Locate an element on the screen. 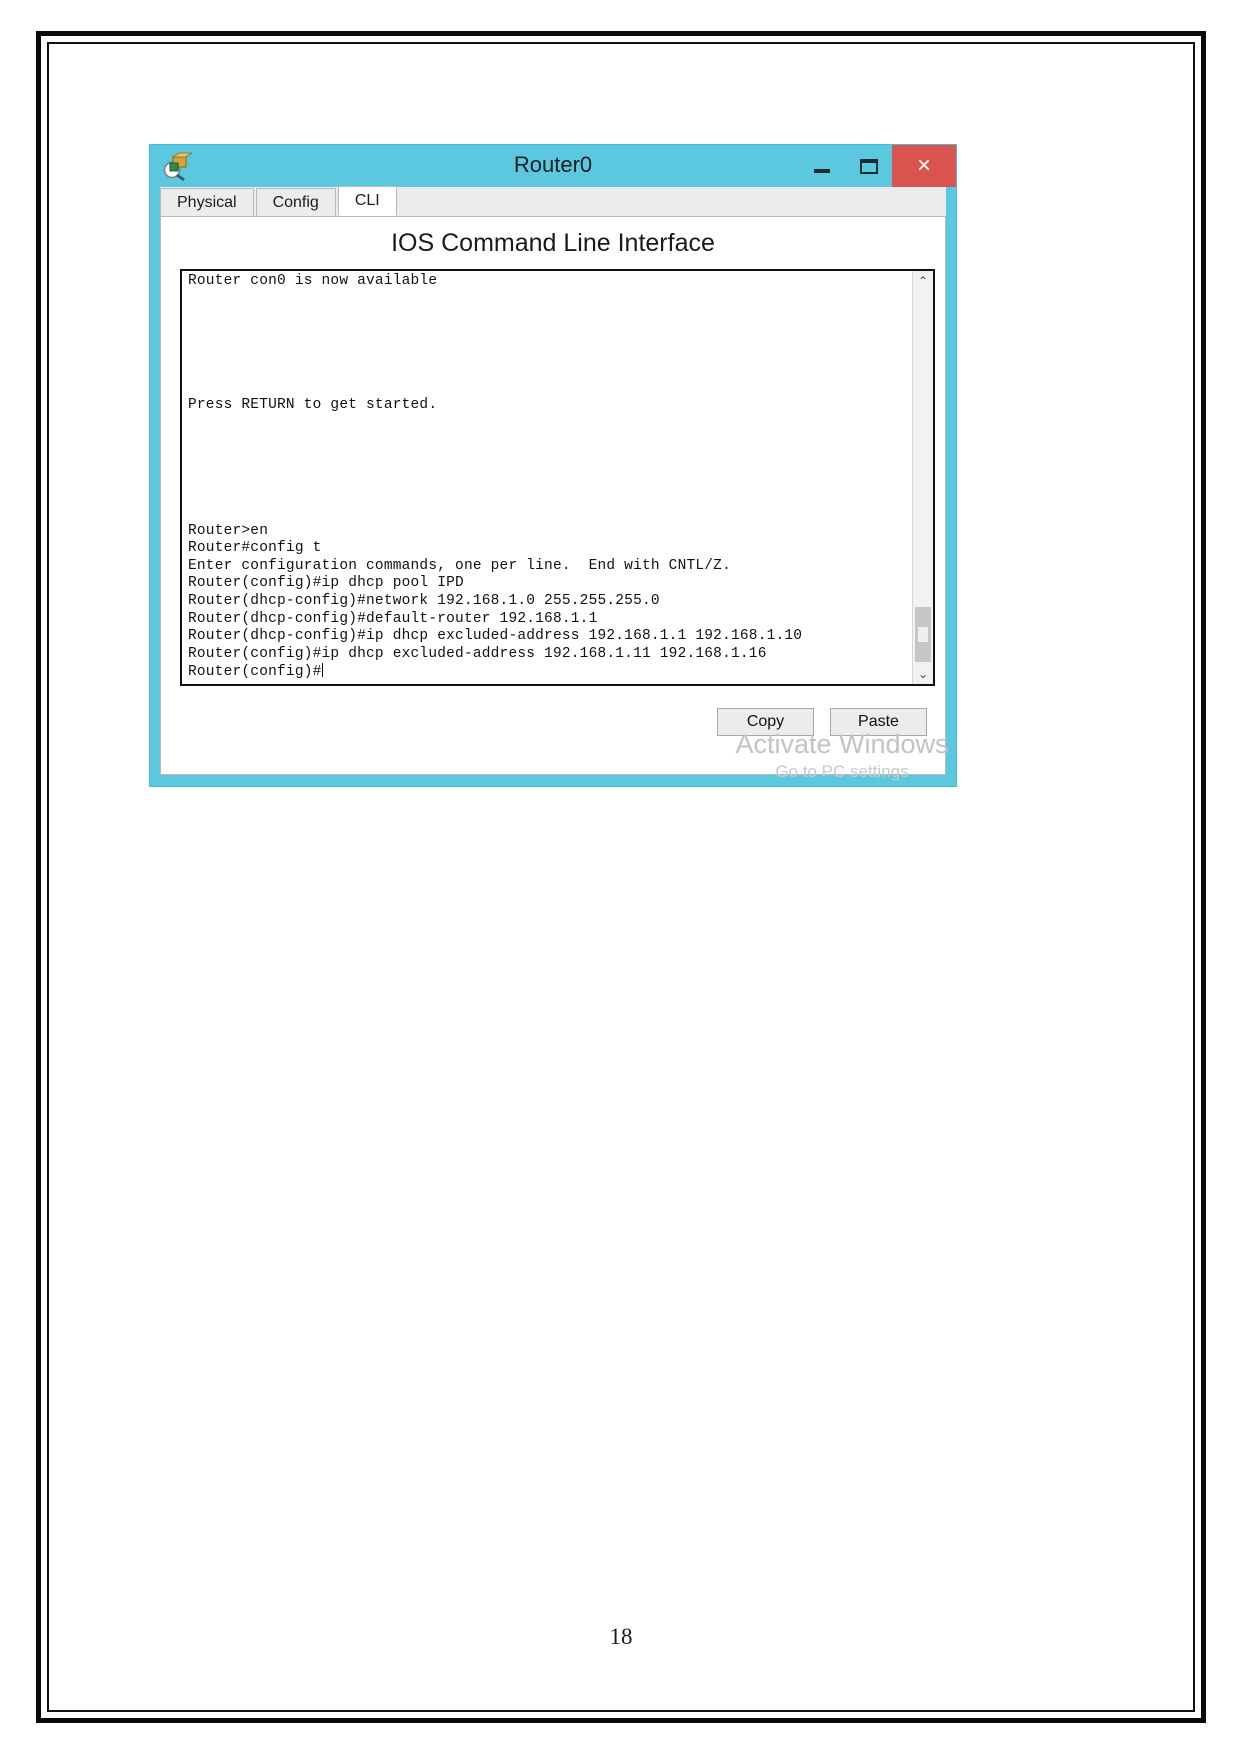  minimize-button is located at coordinates (821, 166).